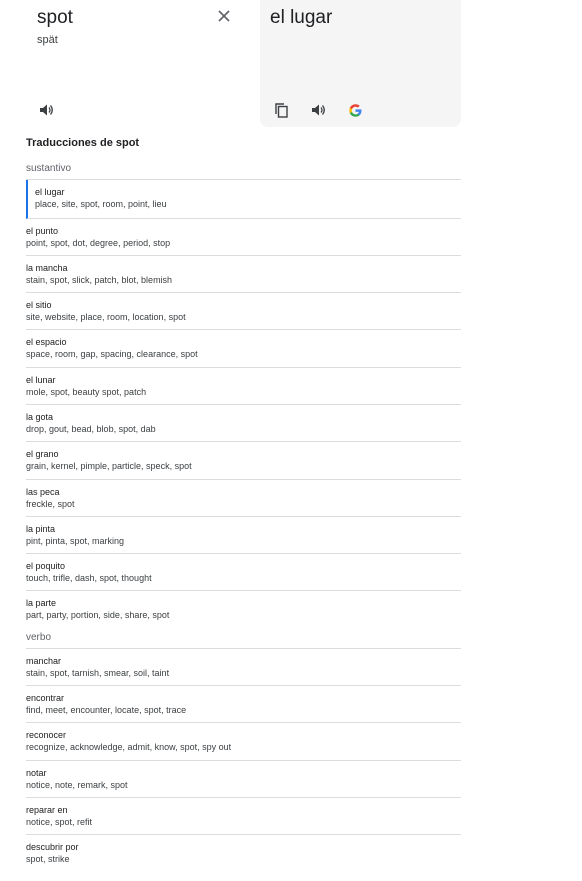 The width and height of the screenshot is (582, 881). I want to click on translation-synonyms: freckle, spot, so click(50, 503).